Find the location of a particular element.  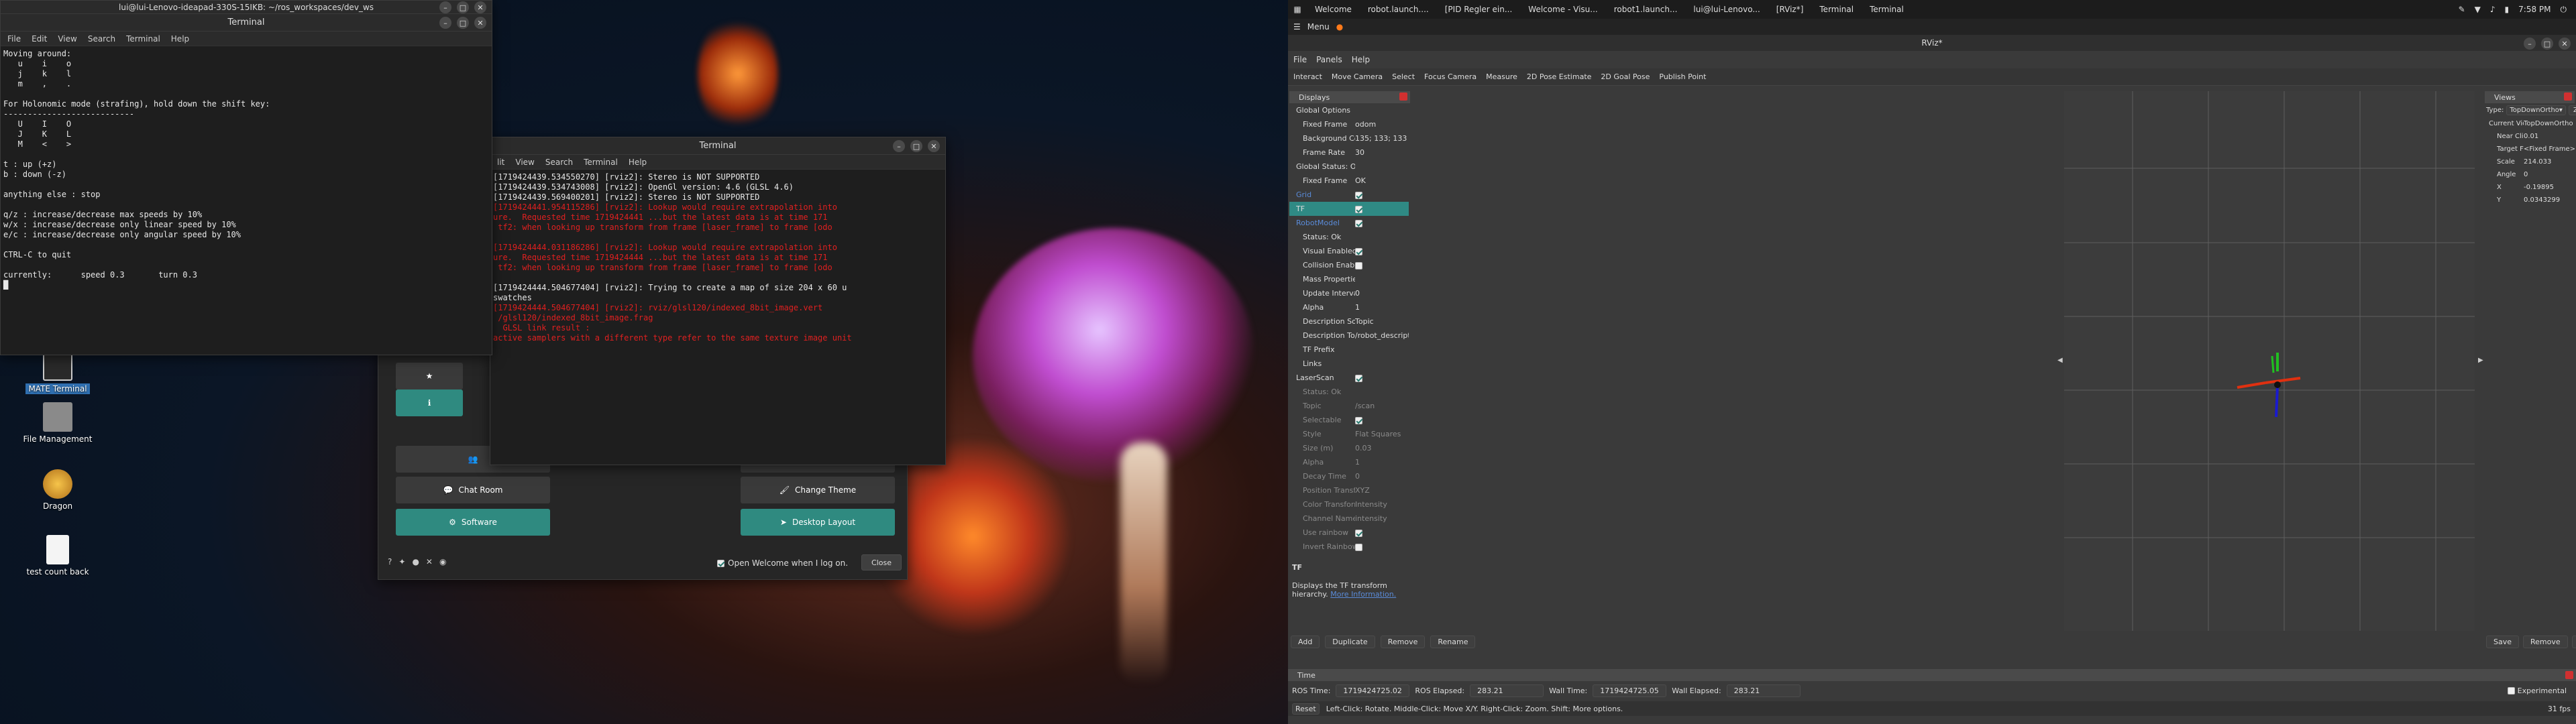

tool-button: Focus Camera is located at coordinates (1450, 76).